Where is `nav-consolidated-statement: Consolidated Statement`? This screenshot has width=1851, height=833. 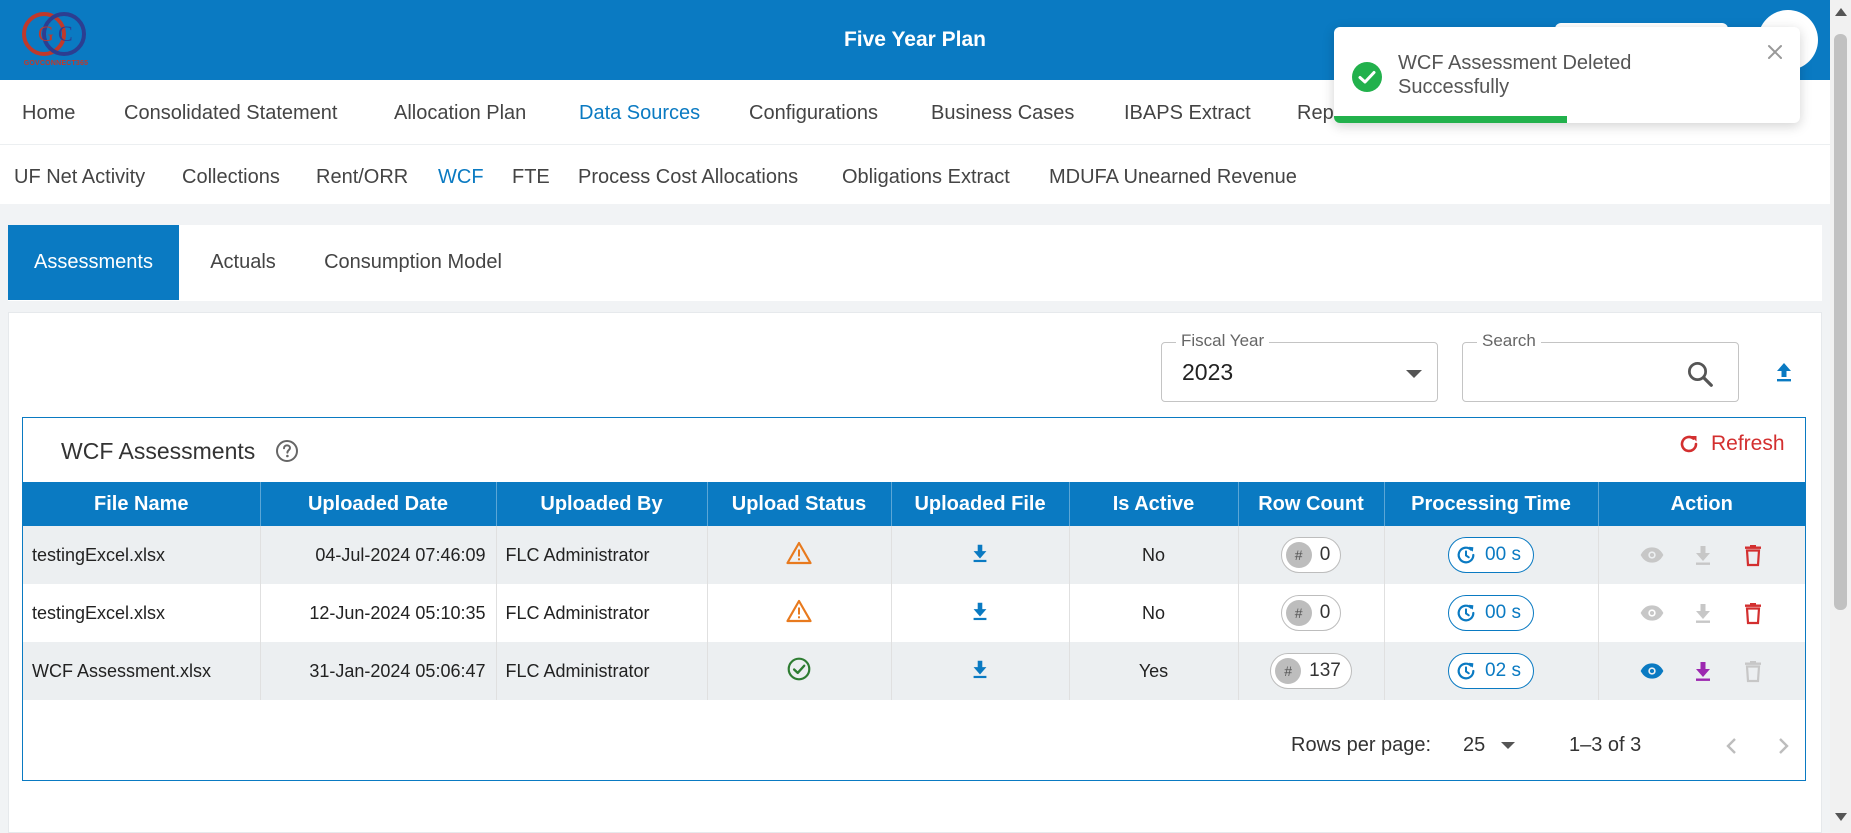 nav-consolidated-statement: Consolidated Statement is located at coordinates (230, 113).